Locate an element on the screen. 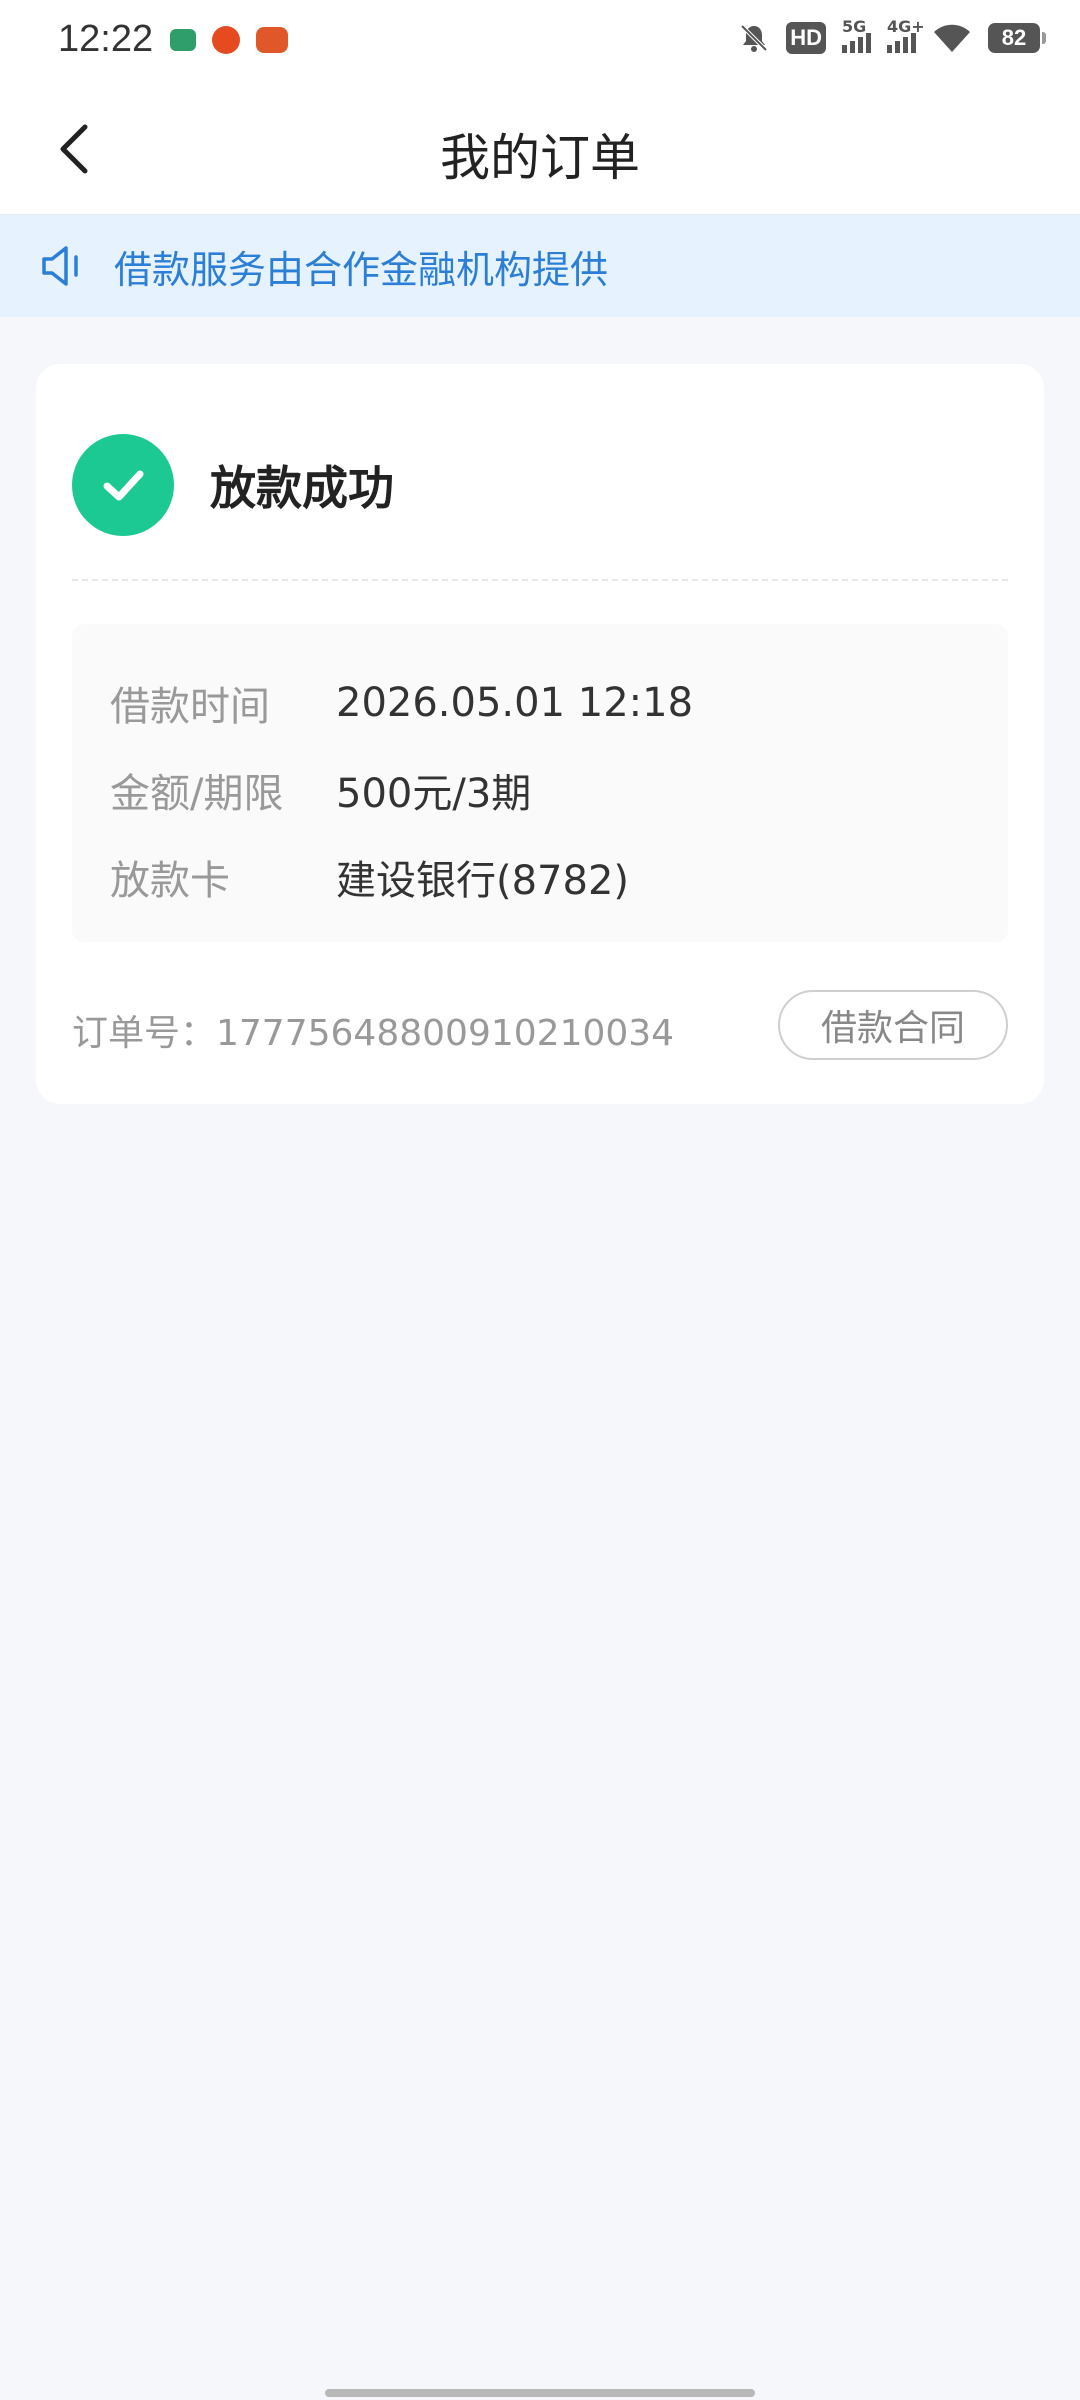  info-row-amount-term: 金额/期限 500元/3期 is located at coordinates (320, 790).